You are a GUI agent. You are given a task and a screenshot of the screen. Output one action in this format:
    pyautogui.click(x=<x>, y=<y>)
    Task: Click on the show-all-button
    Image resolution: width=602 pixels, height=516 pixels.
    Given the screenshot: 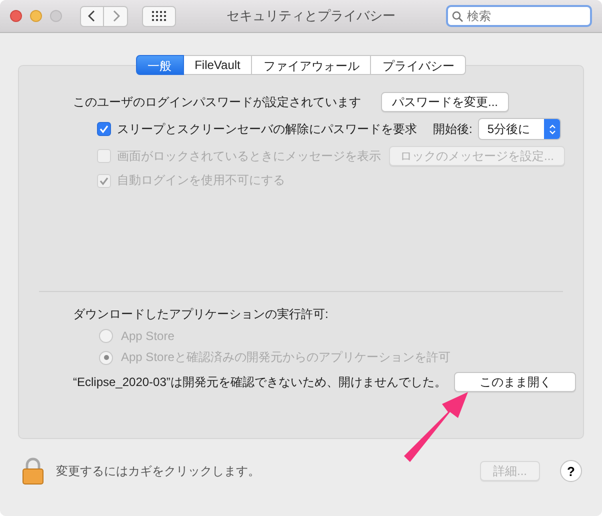 What is the action you would take?
    pyautogui.click(x=159, y=16)
    